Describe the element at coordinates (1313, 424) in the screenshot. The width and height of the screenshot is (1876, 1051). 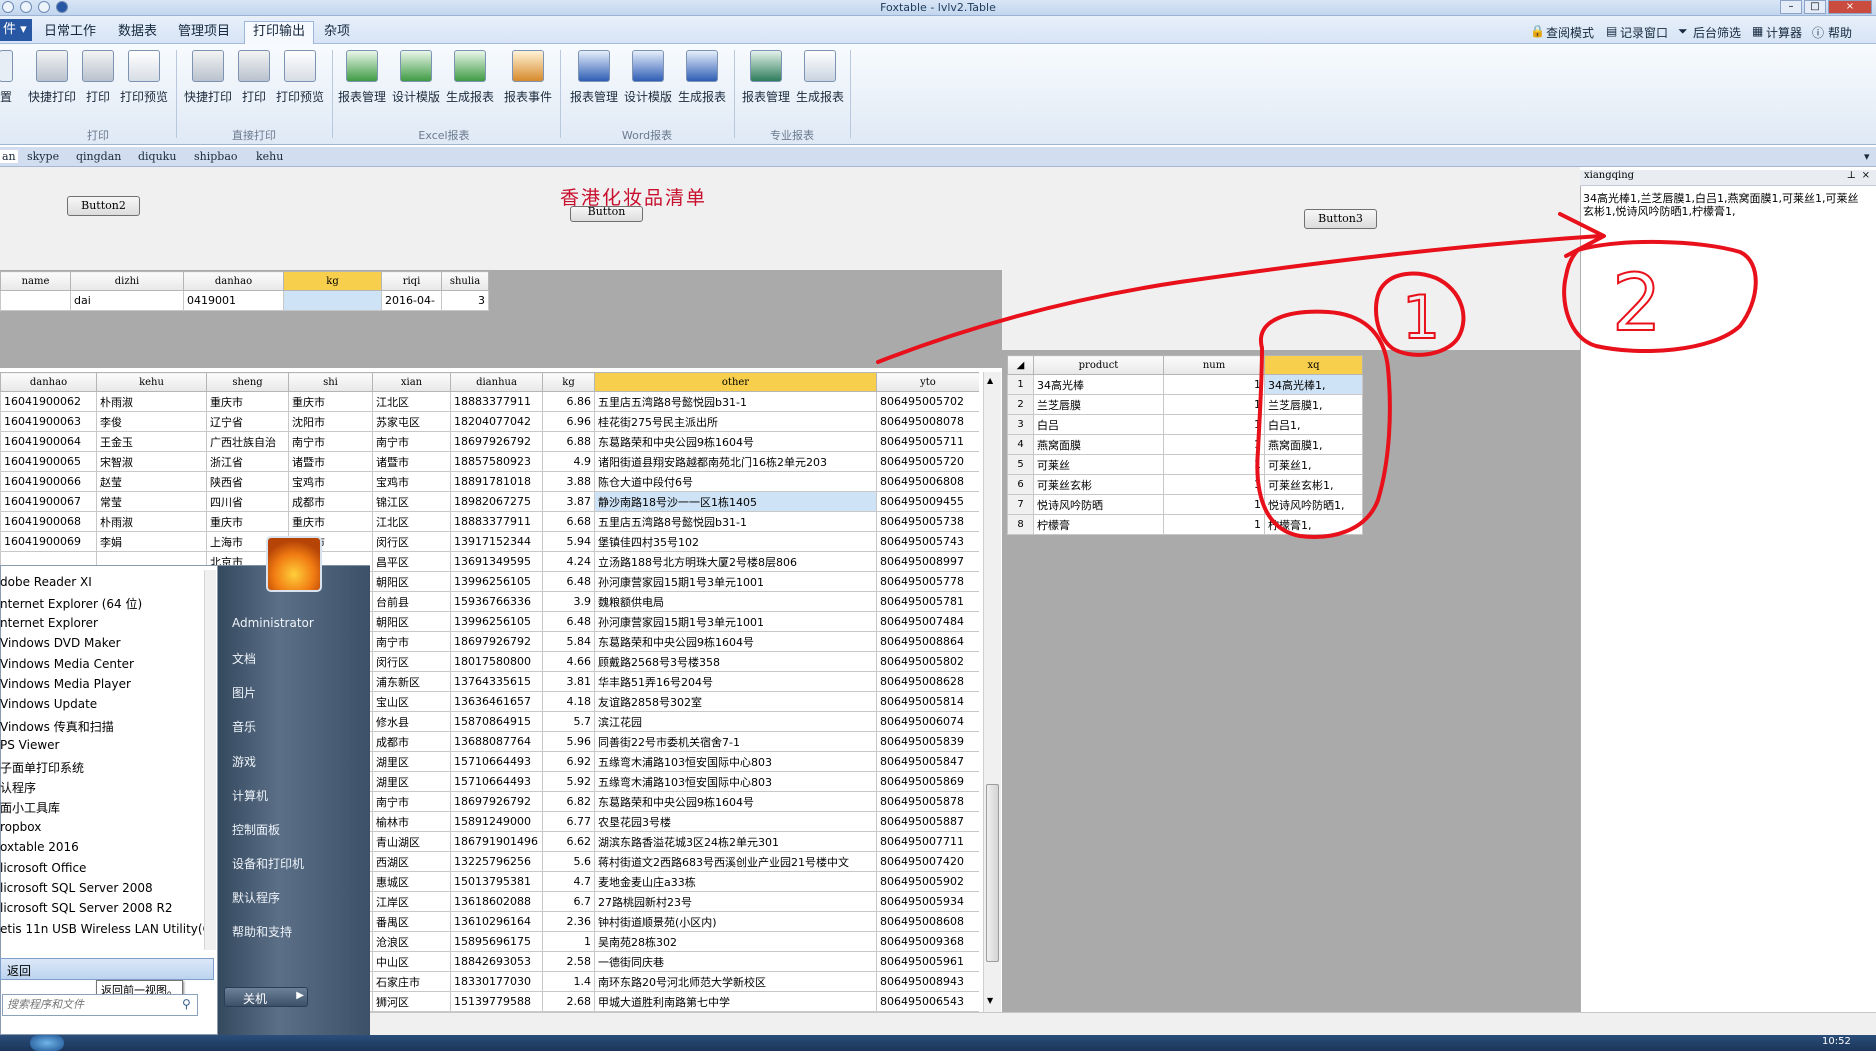
I see `grid-cell: 白吕1,` at that location.